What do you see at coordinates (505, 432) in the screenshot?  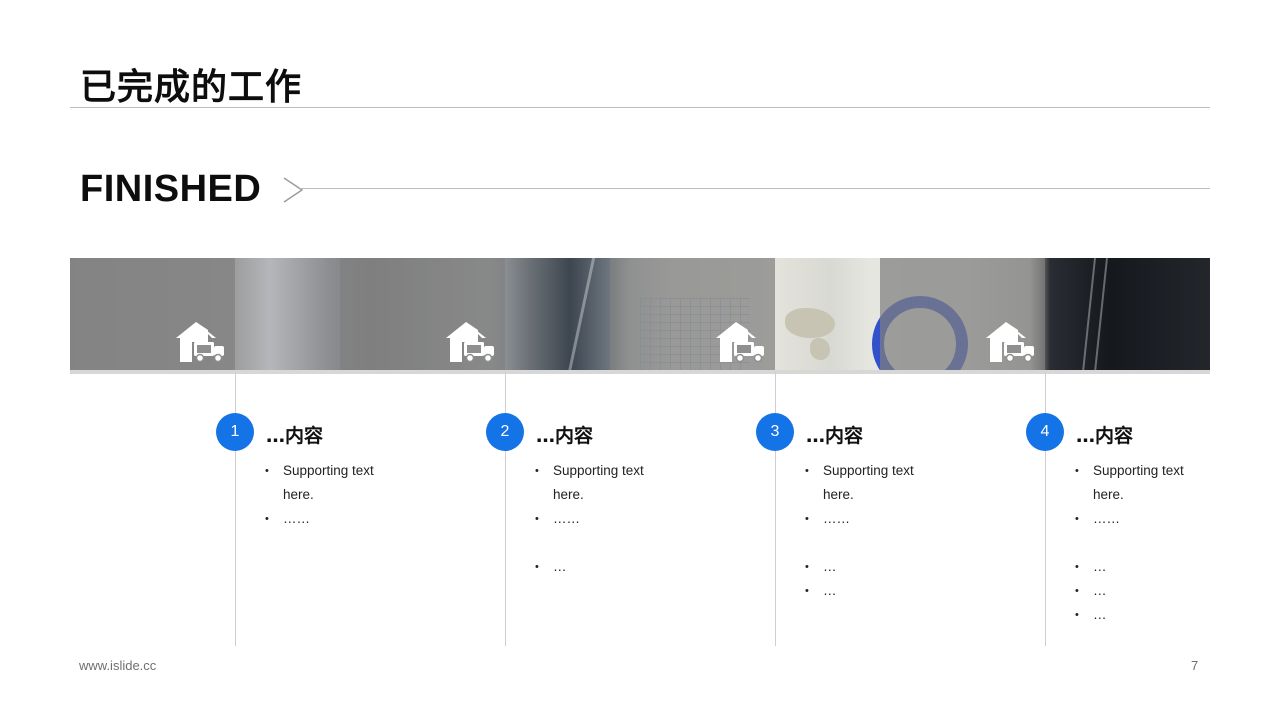 I see `step-number-badge: 2` at bounding box center [505, 432].